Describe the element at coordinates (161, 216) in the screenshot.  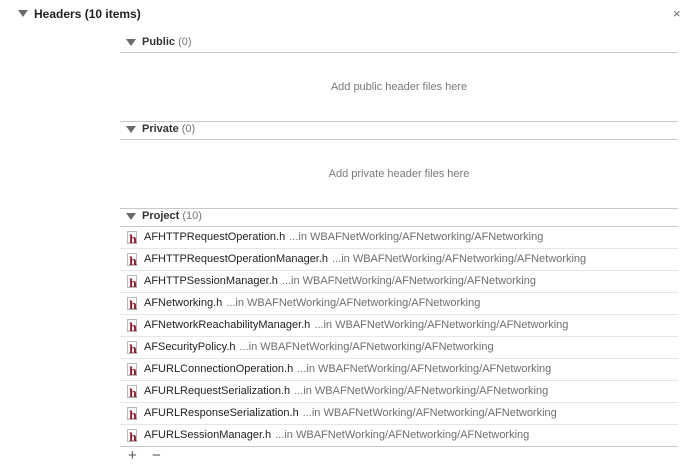
I see `section-name: Project` at that location.